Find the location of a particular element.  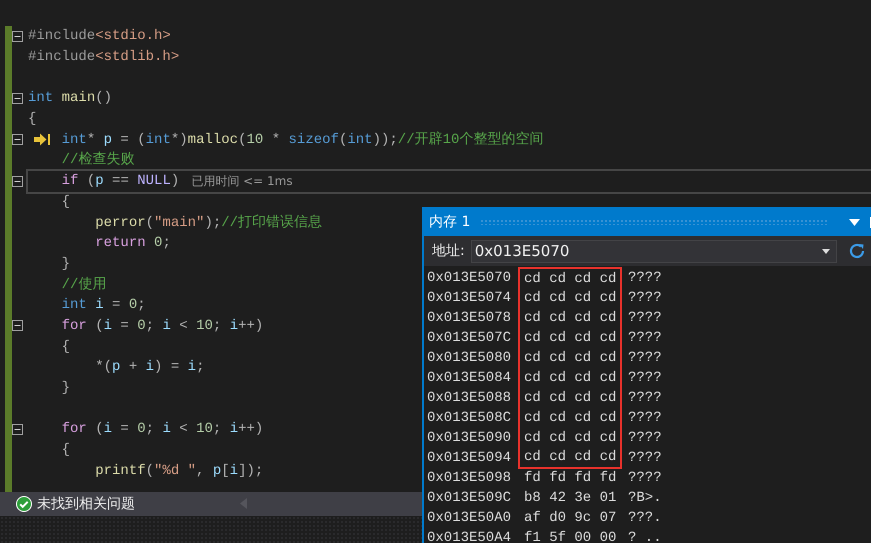

memory-address: 0x013E50A4 is located at coordinates (469, 536).